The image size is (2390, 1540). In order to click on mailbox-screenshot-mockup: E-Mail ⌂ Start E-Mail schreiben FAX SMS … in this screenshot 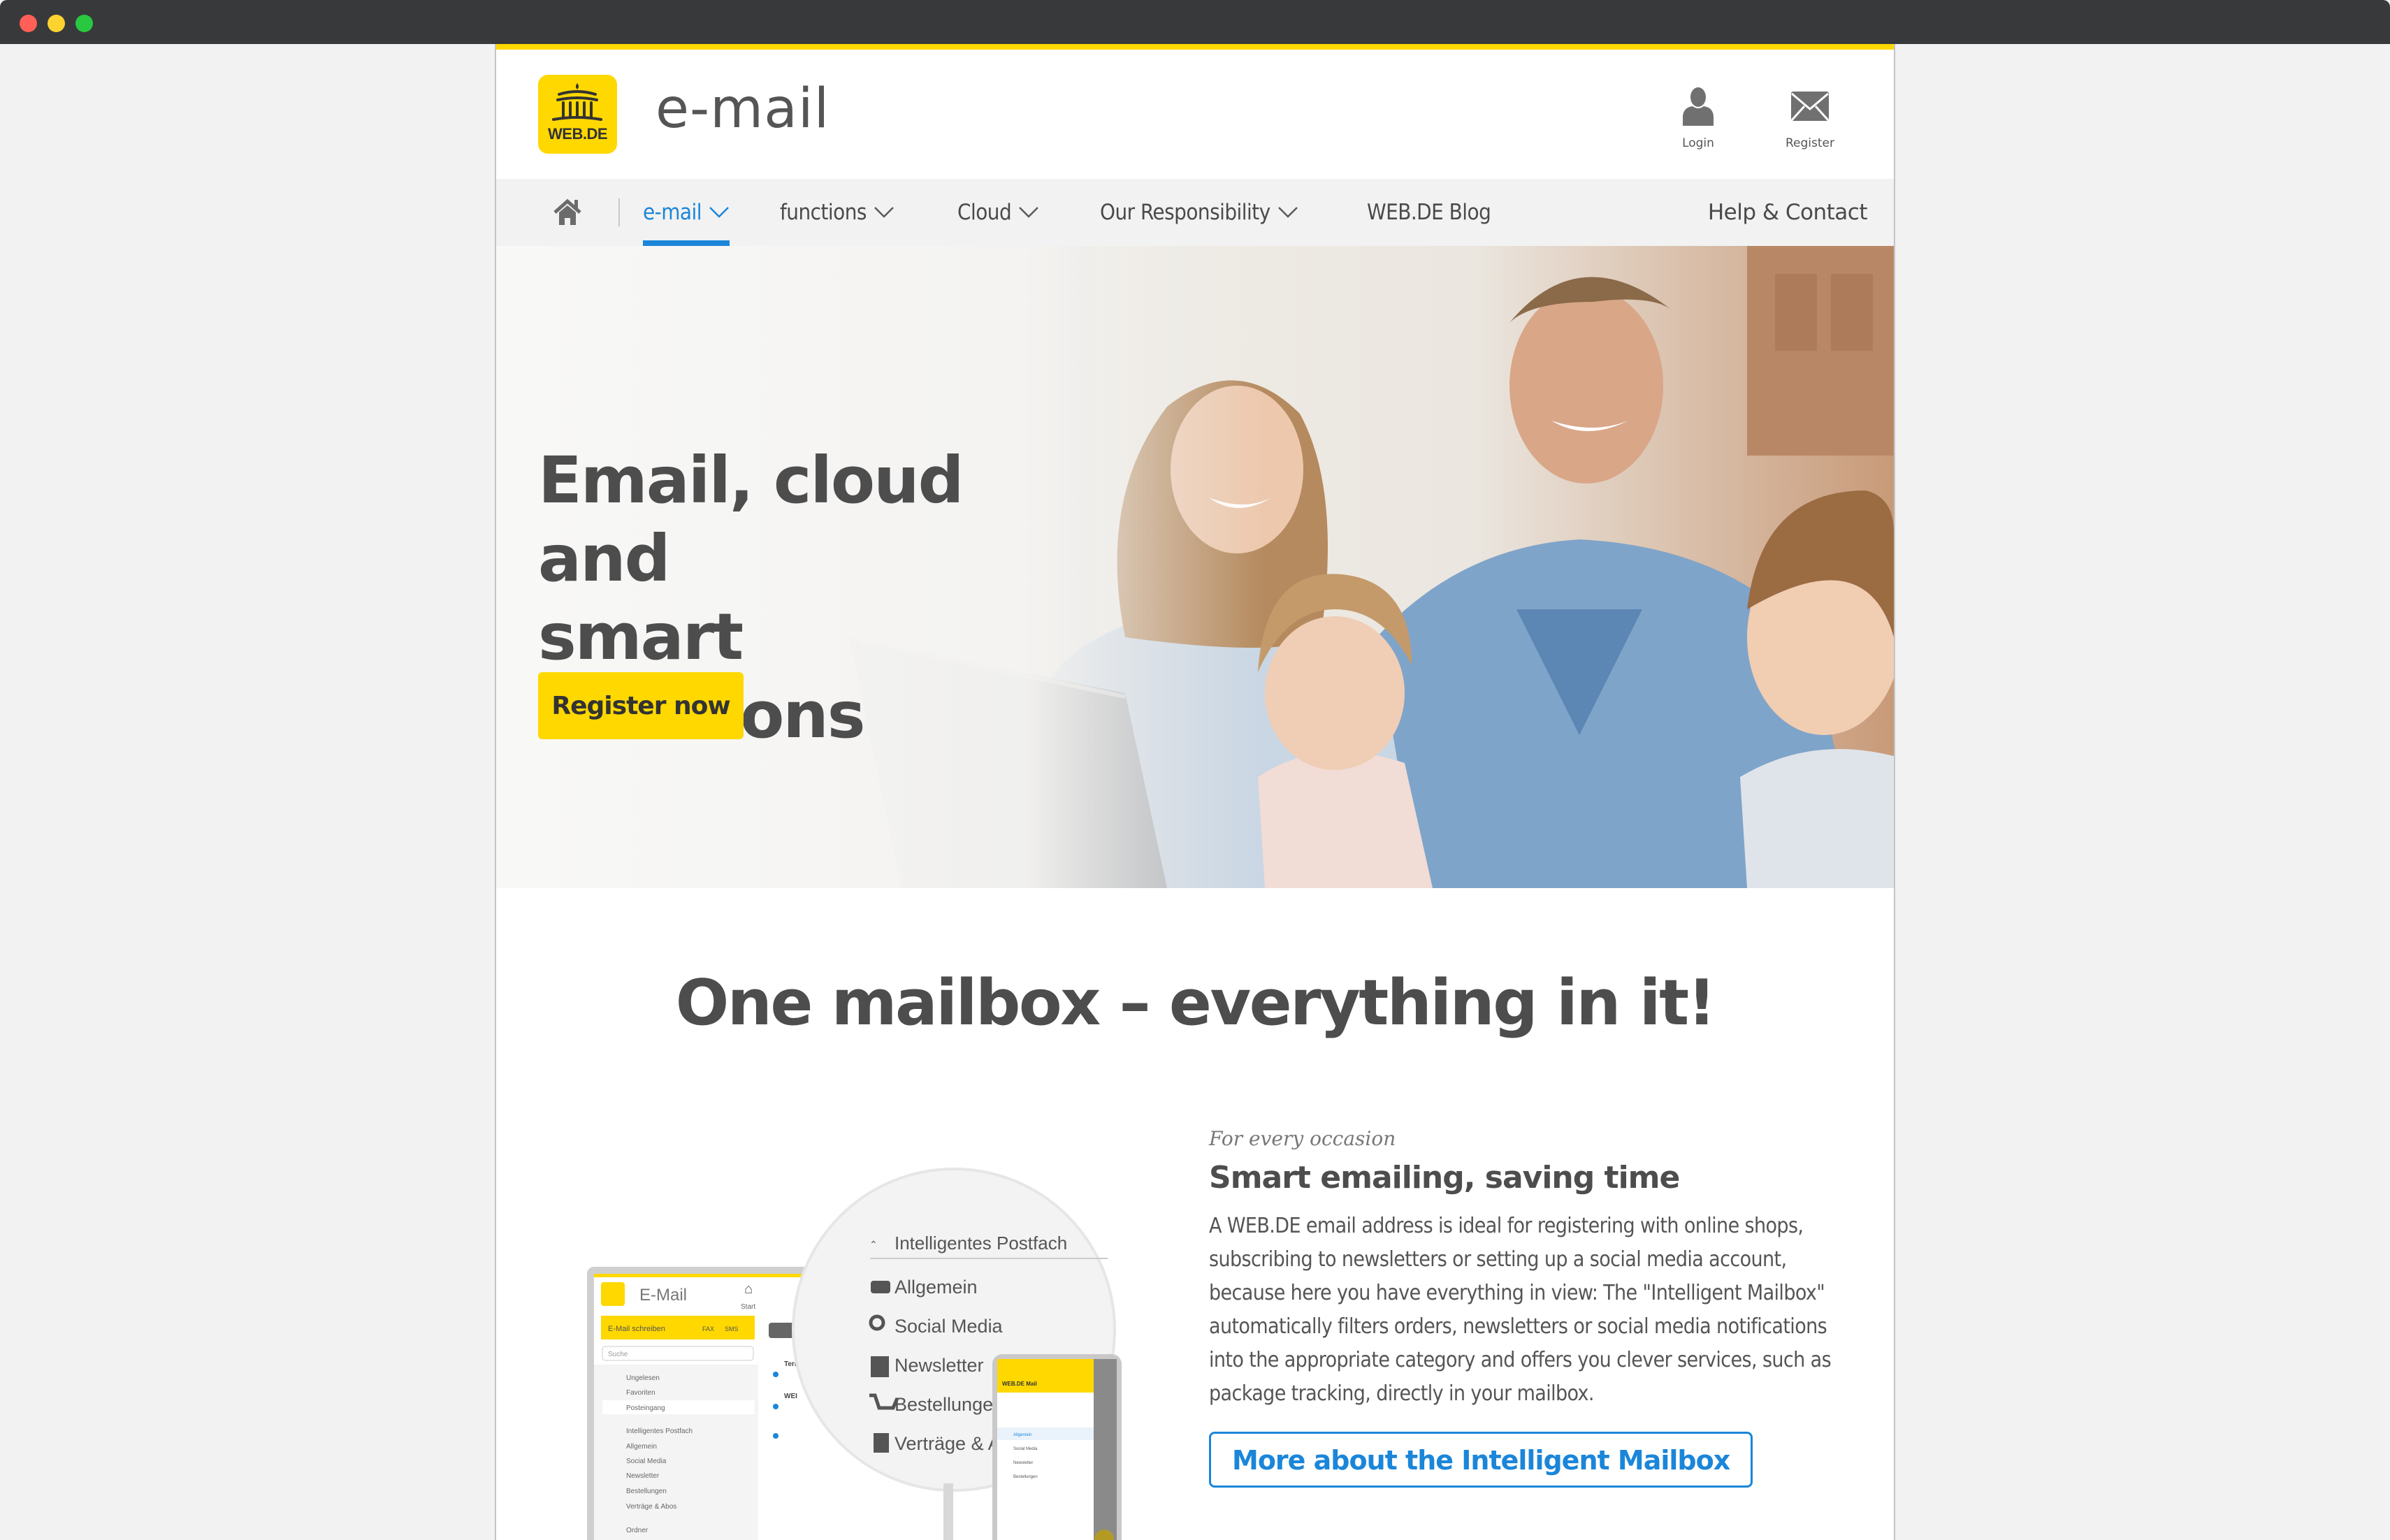, I will do `click(854, 1354)`.